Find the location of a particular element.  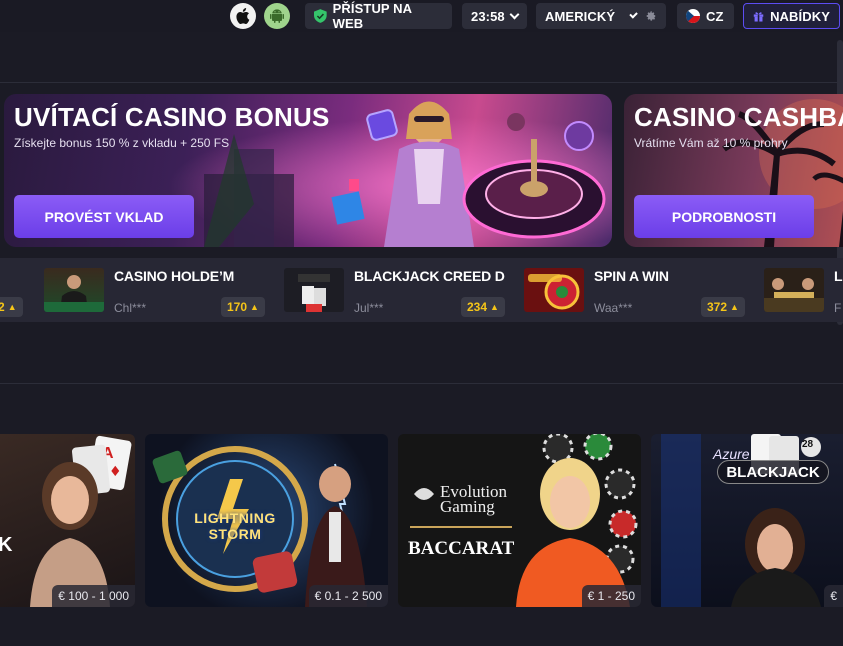

bet-limit: € is located at coordinates (833, 596).